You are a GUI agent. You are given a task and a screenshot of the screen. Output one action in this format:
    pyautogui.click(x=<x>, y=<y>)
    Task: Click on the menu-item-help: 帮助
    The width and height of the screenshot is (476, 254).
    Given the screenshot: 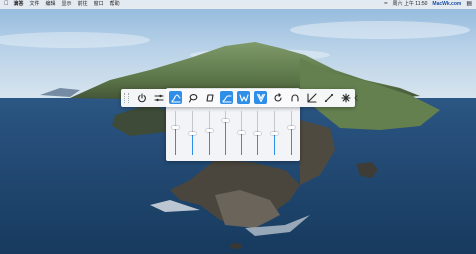 What is the action you would take?
    pyautogui.click(x=115, y=4)
    